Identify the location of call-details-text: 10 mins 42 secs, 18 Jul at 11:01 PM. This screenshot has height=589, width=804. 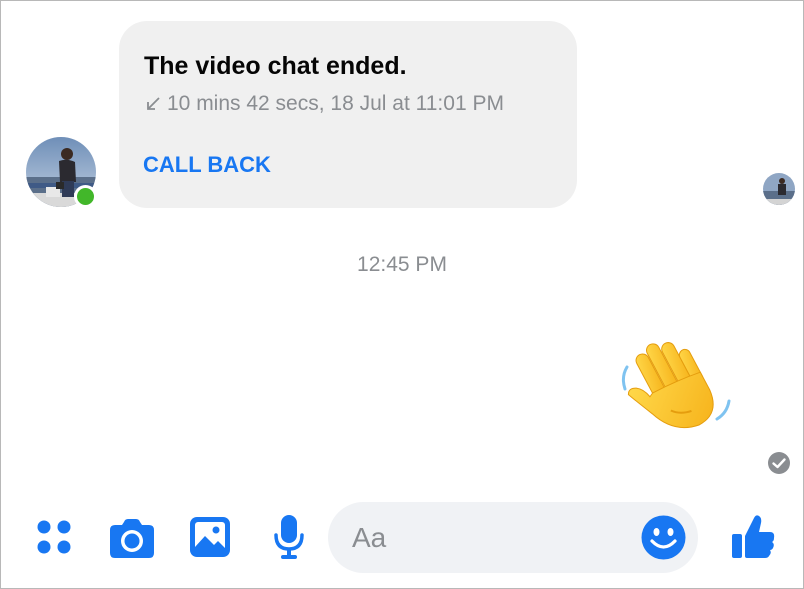
(335, 103).